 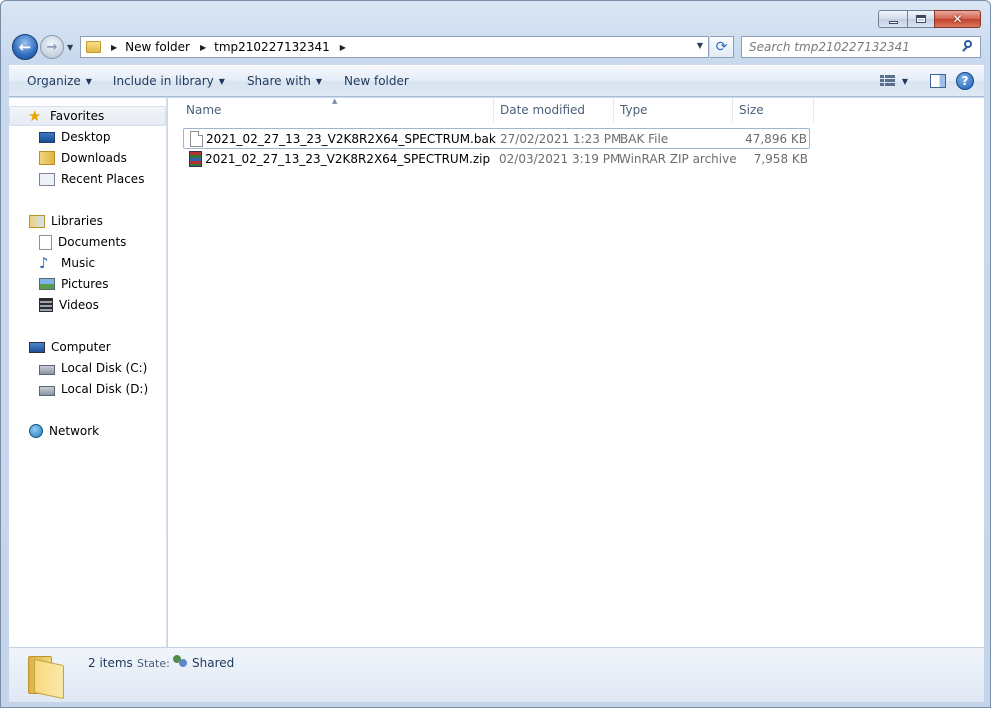 I want to click on address-history-dropdown: ▼, so click(x=700, y=45).